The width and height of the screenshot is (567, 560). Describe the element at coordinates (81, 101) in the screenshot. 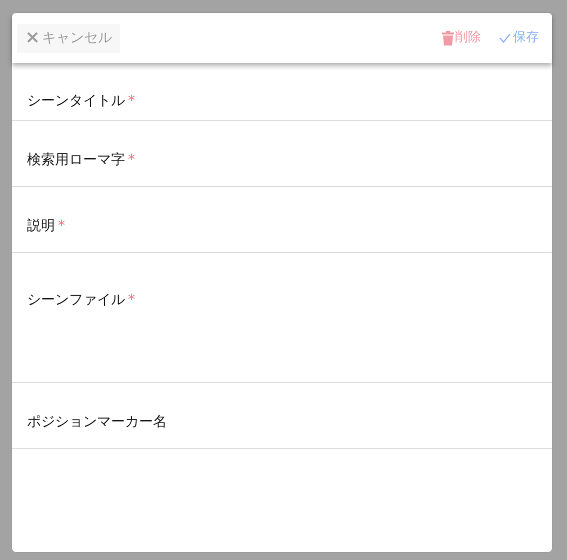

I see `field-label: シーンタイトル *` at that location.